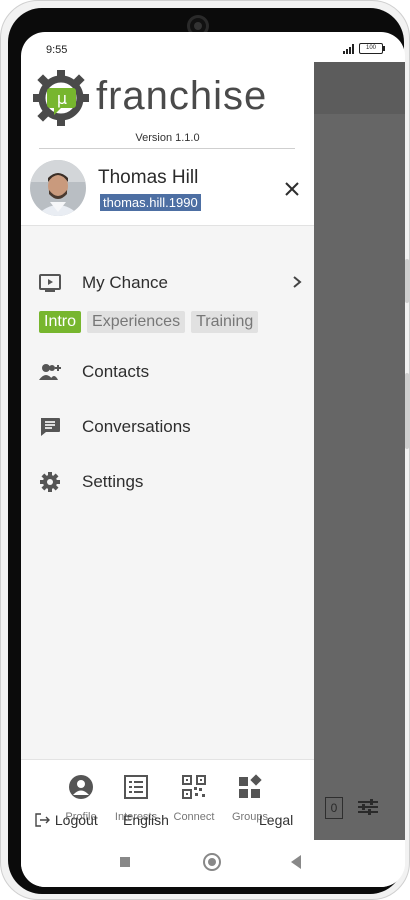 Image resolution: width=410 pixels, height=900 pixels. I want to click on chat-icon, so click(50, 427).